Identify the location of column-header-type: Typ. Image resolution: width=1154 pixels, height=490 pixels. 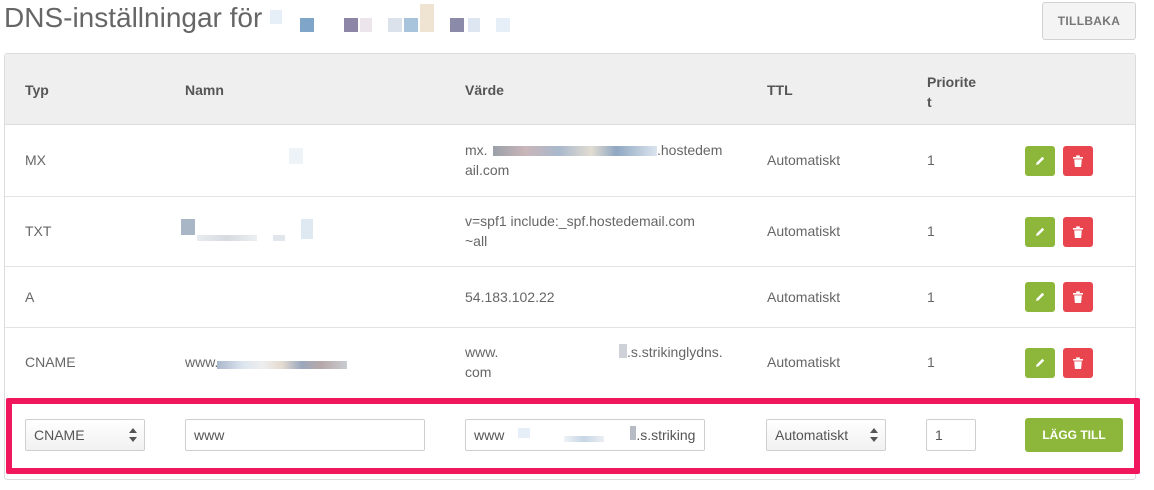
(37, 90).